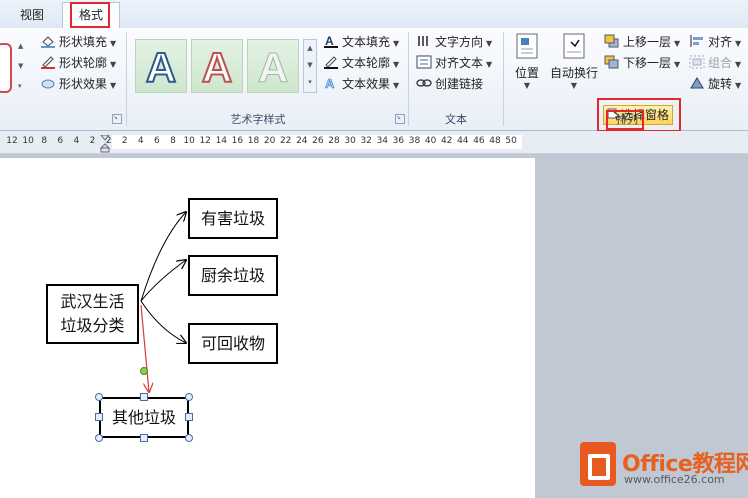  Describe the element at coordinates (233, 343) in the screenshot. I see `node-recyclables: 可回收物` at that location.